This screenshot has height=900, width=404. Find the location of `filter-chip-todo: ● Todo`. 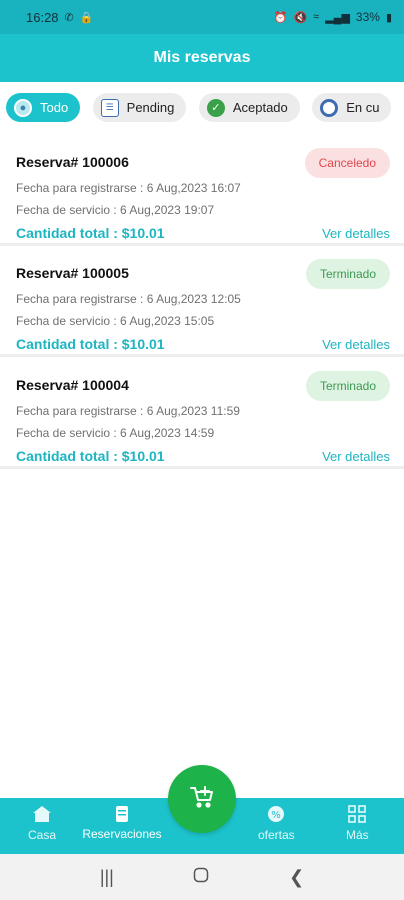

filter-chip-todo: ● Todo is located at coordinates (43, 107).